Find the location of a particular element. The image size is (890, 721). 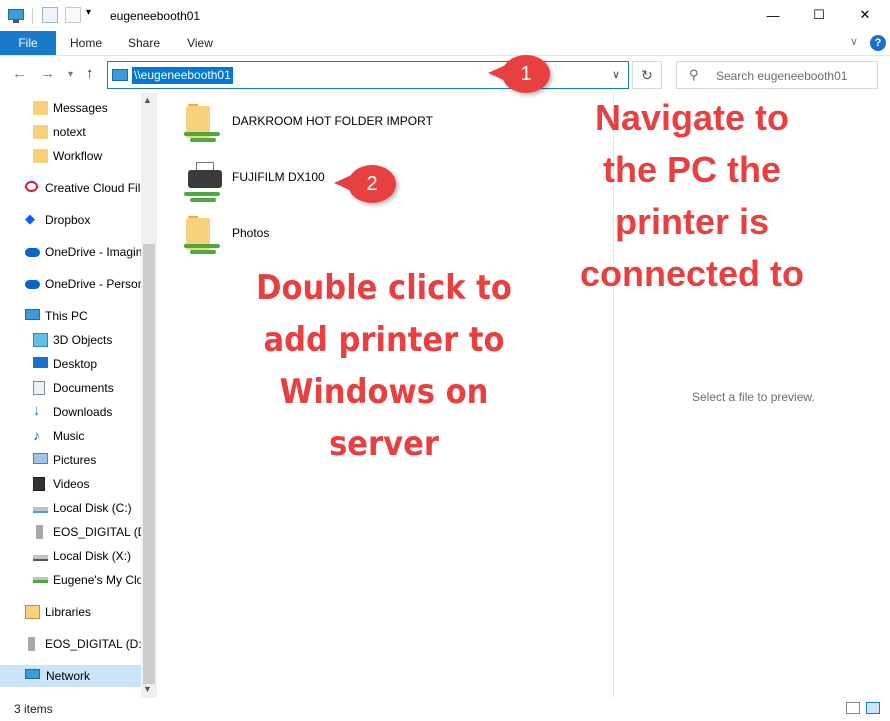

sidebar-item-eos-digital: EOS_DIGITAL (D: is located at coordinates (88, 532).